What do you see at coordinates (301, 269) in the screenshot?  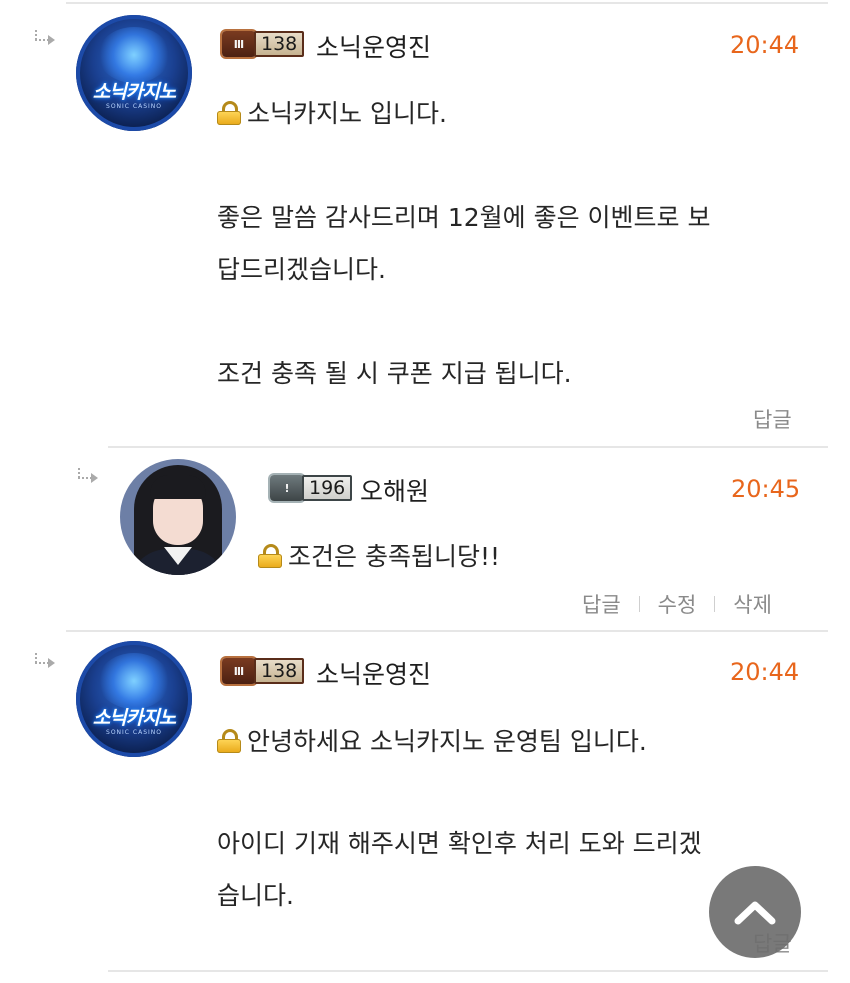 I see `comment-line: 답드리겠습니다.` at bounding box center [301, 269].